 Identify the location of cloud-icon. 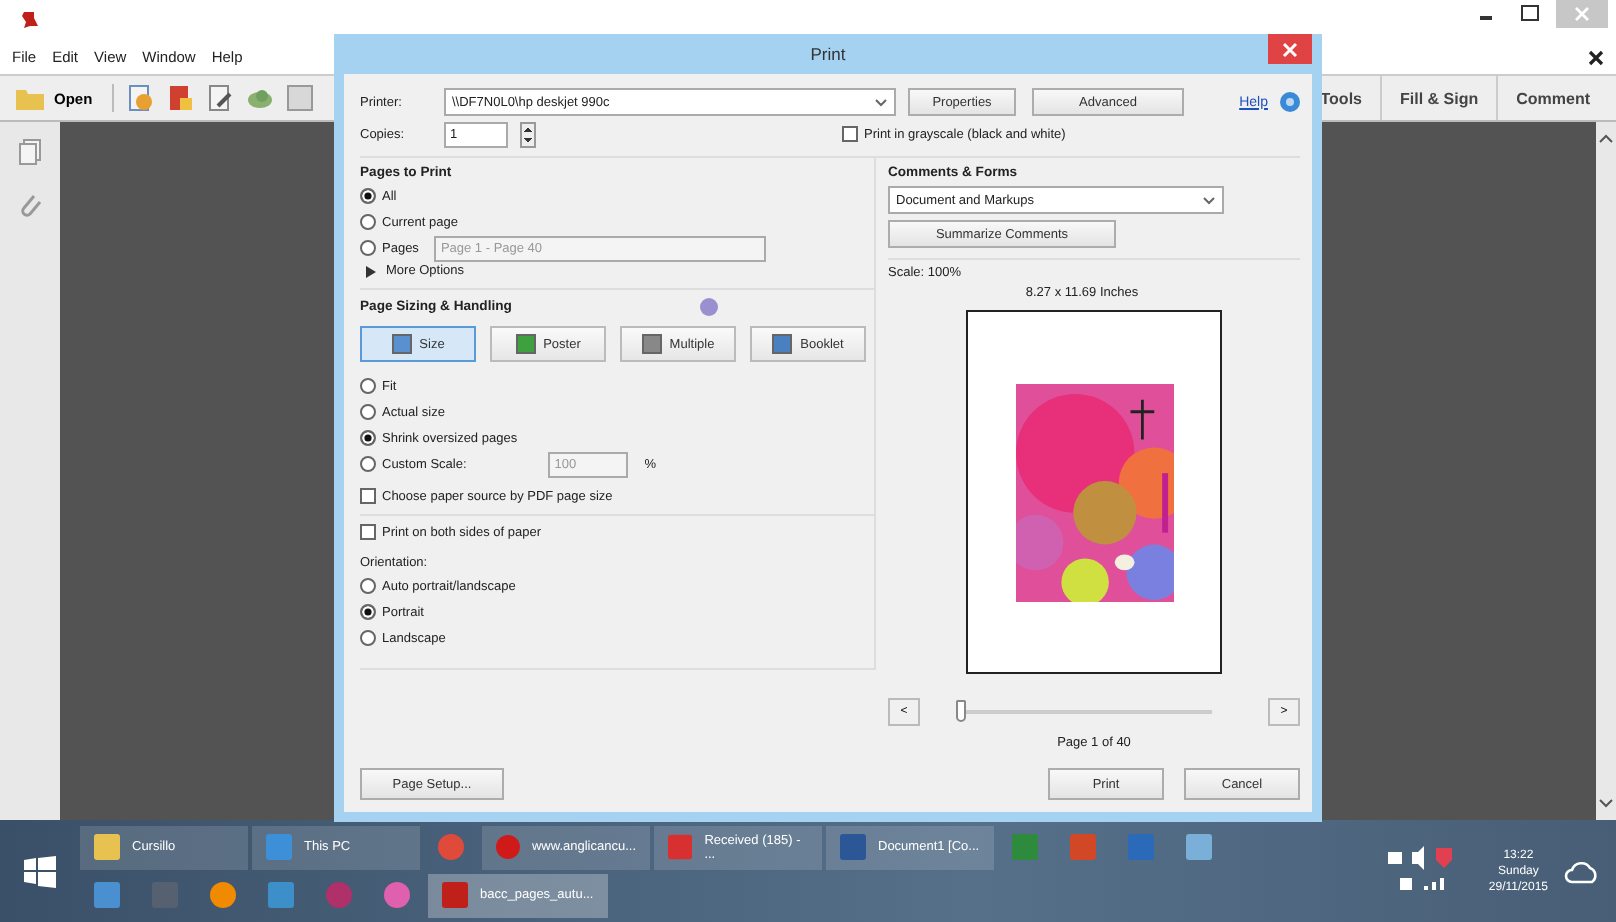
(1582, 871).